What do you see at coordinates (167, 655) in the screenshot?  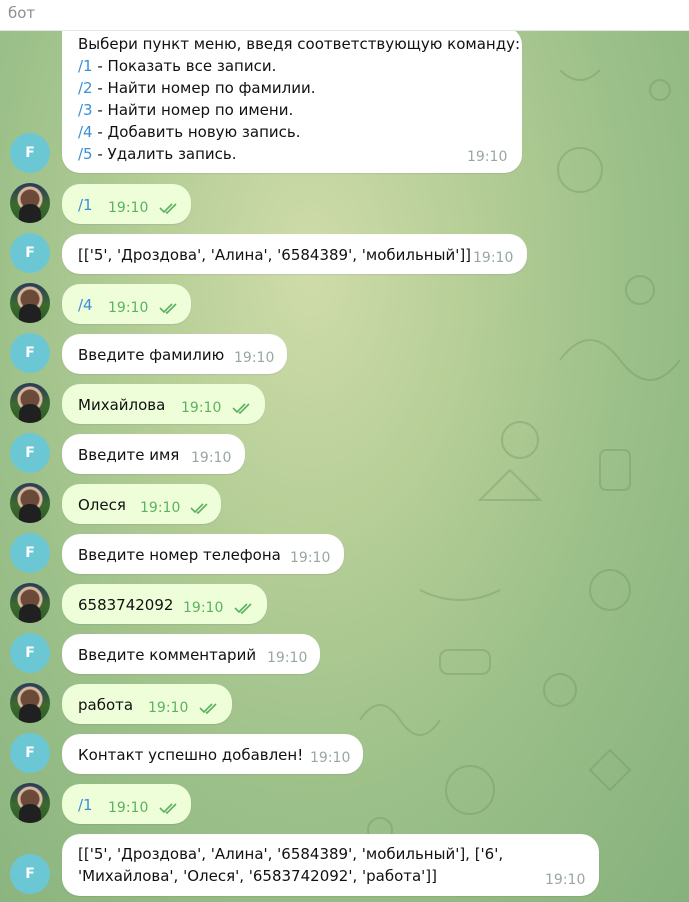 I see `message-text: Введите комментарий` at bounding box center [167, 655].